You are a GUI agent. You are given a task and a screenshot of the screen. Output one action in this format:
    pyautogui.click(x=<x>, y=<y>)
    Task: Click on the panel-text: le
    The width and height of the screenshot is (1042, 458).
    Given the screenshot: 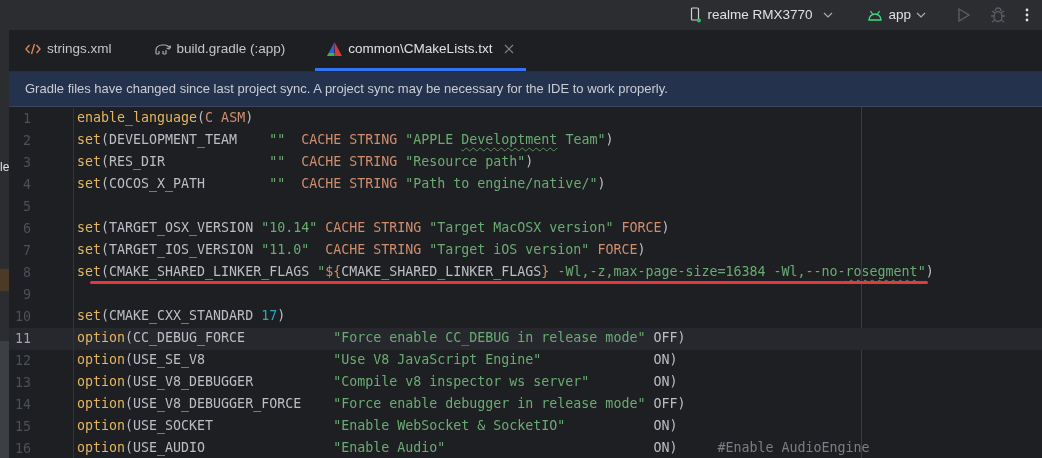 What is the action you would take?
    pyautogui.click(x=4, y=167)
    